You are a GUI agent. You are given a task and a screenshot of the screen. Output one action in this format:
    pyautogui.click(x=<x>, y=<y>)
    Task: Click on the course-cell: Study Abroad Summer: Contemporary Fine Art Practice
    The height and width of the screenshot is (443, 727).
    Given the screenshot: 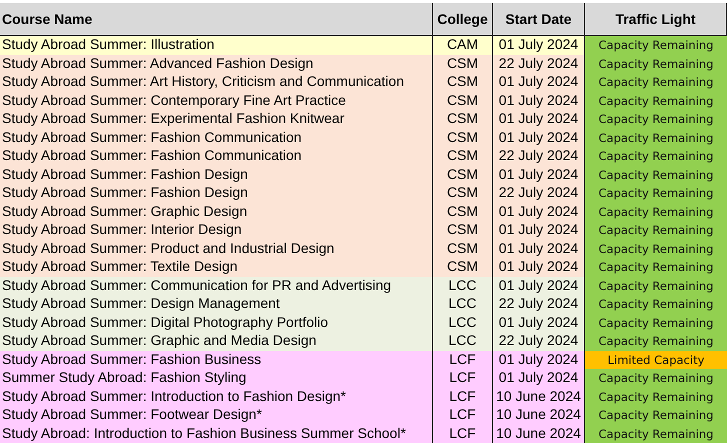 What is the action you would take?
    pyautogui.click(x=216, y=101)
    